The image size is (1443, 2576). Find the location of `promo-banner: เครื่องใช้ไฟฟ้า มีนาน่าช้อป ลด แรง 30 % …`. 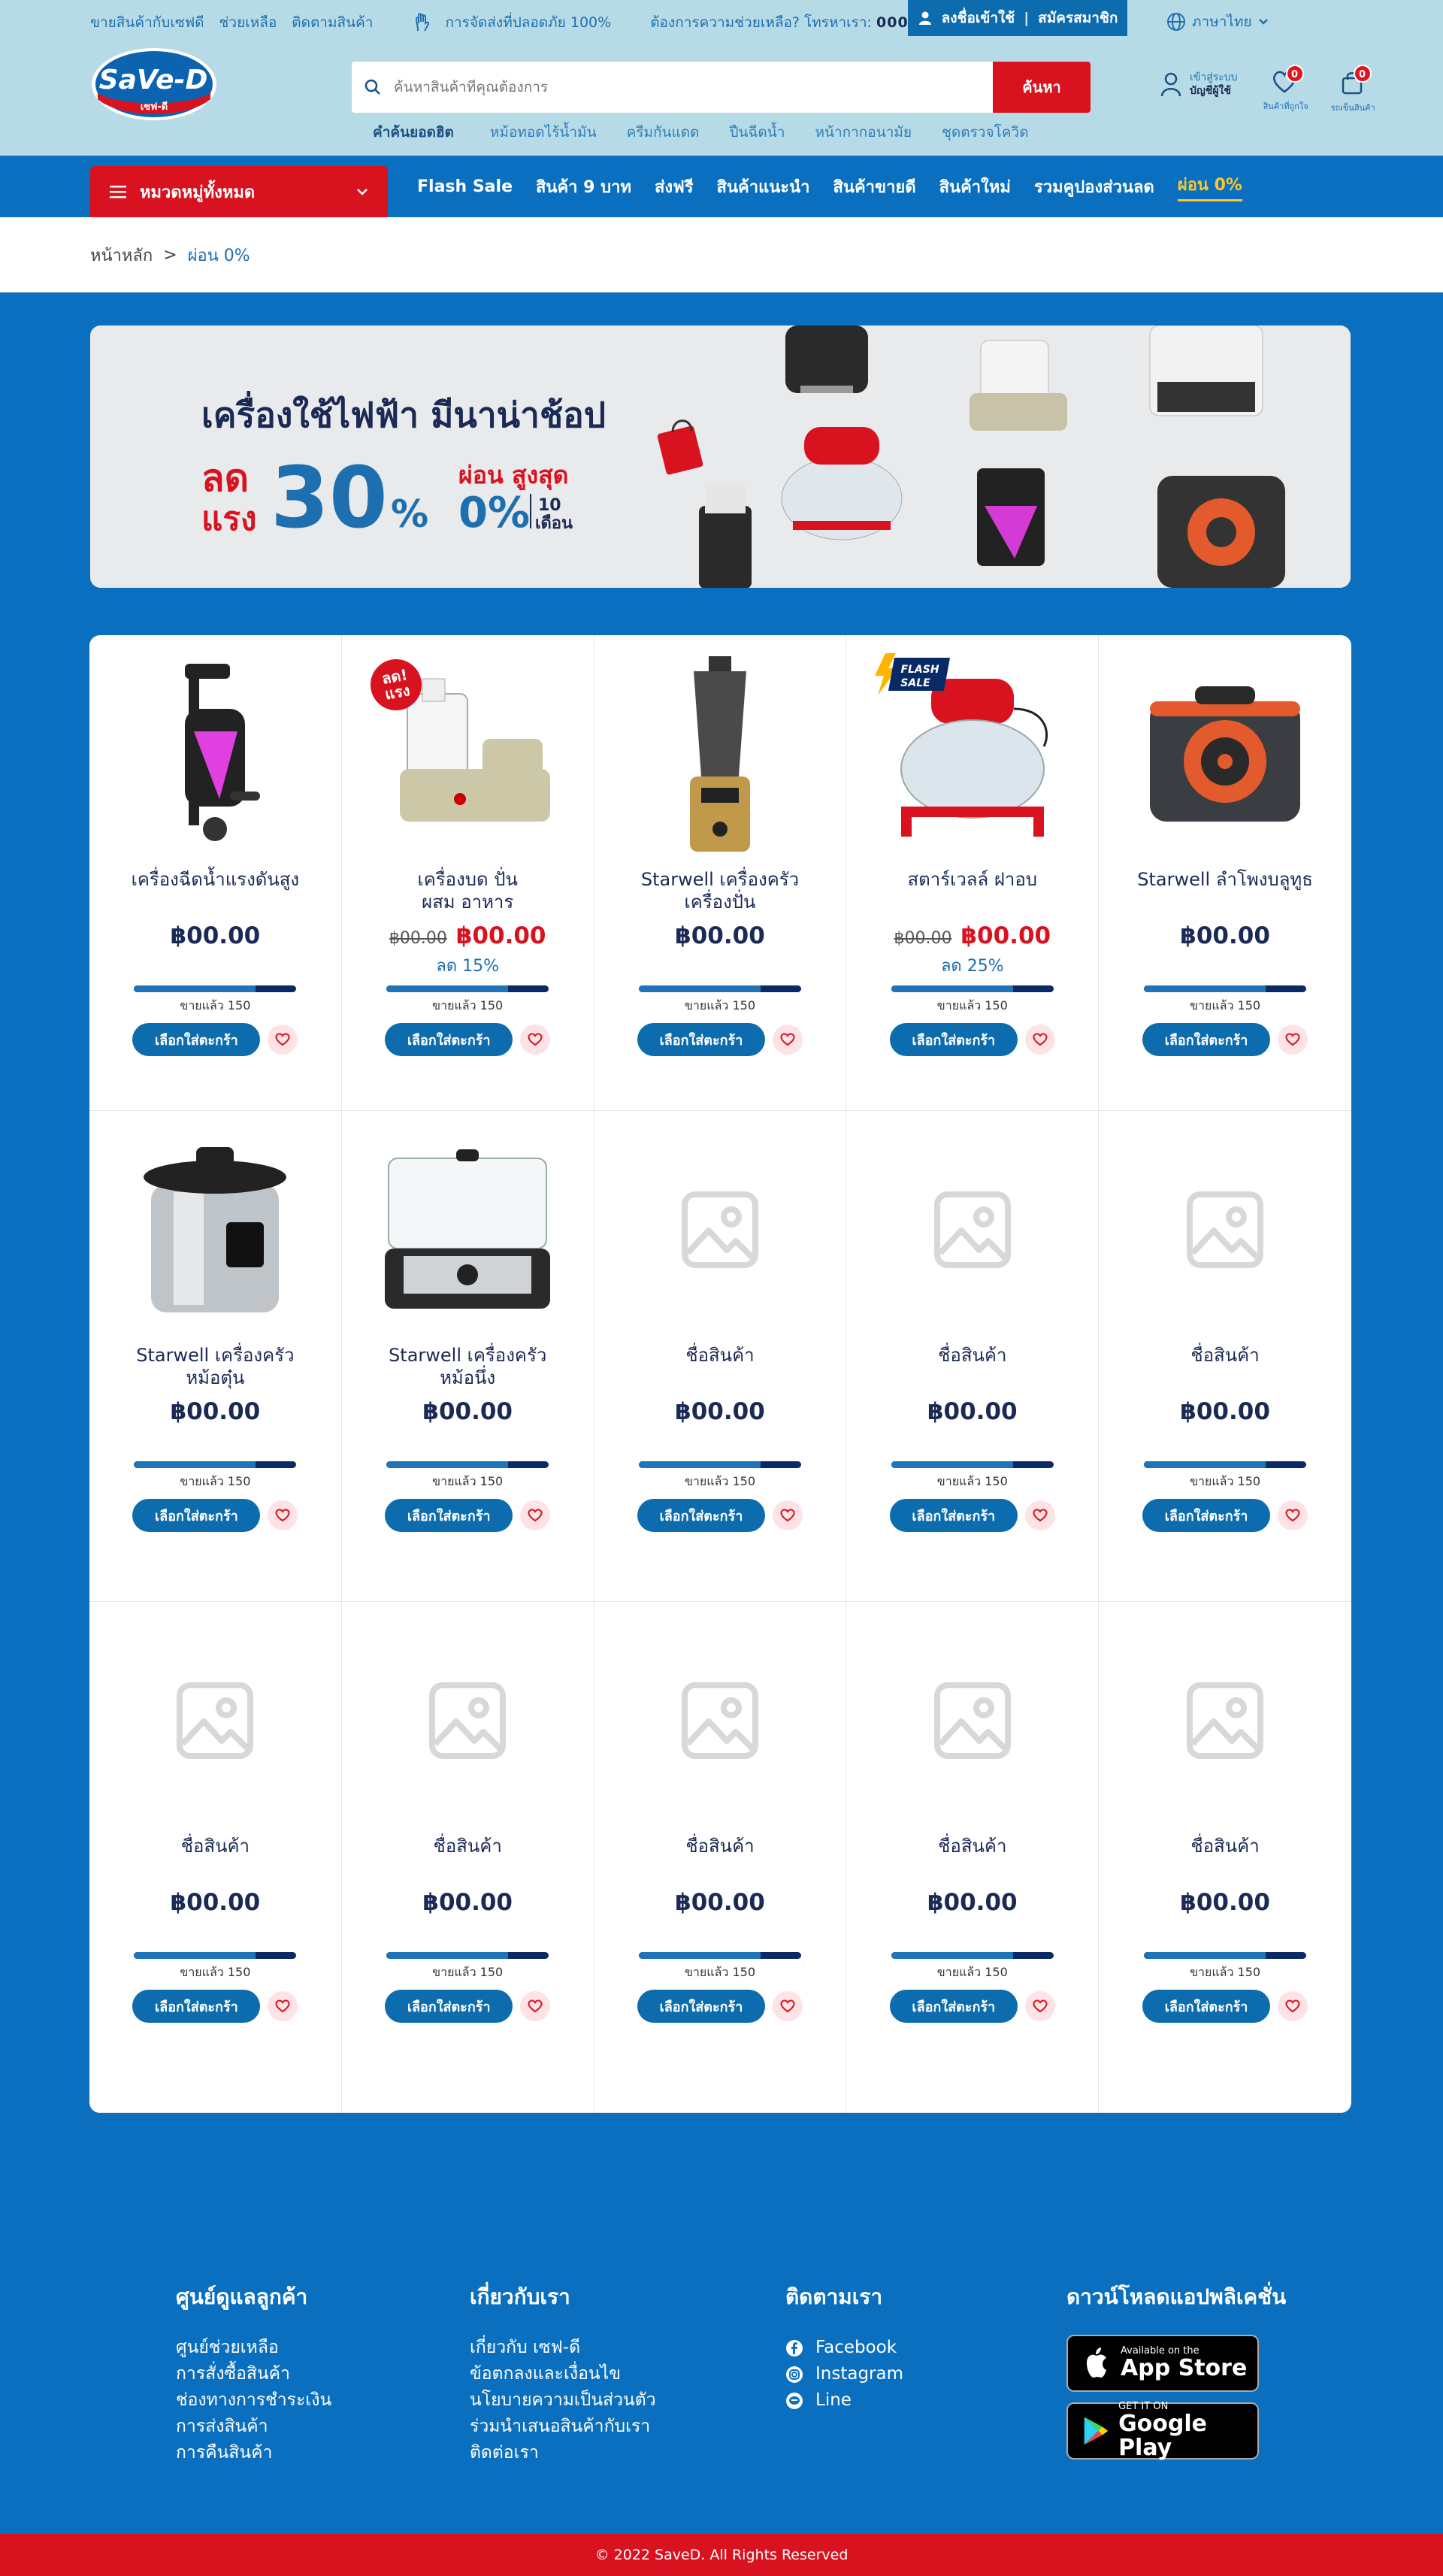

promo-banner: เครื่องใช้ไฟฟ้า มีนาน่าช้อป ลด แรง 30 % … is located at coordinates (720, 456).